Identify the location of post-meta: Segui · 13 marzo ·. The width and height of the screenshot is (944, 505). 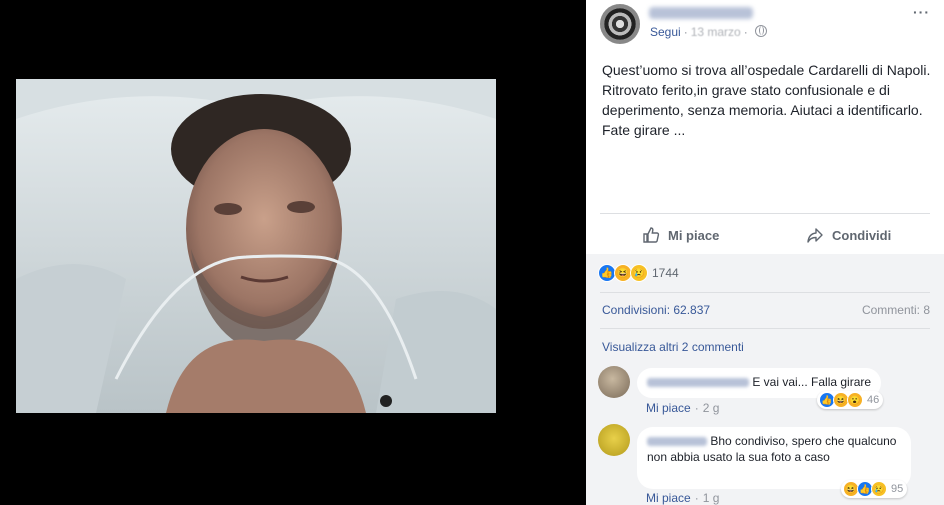
(708, 32).